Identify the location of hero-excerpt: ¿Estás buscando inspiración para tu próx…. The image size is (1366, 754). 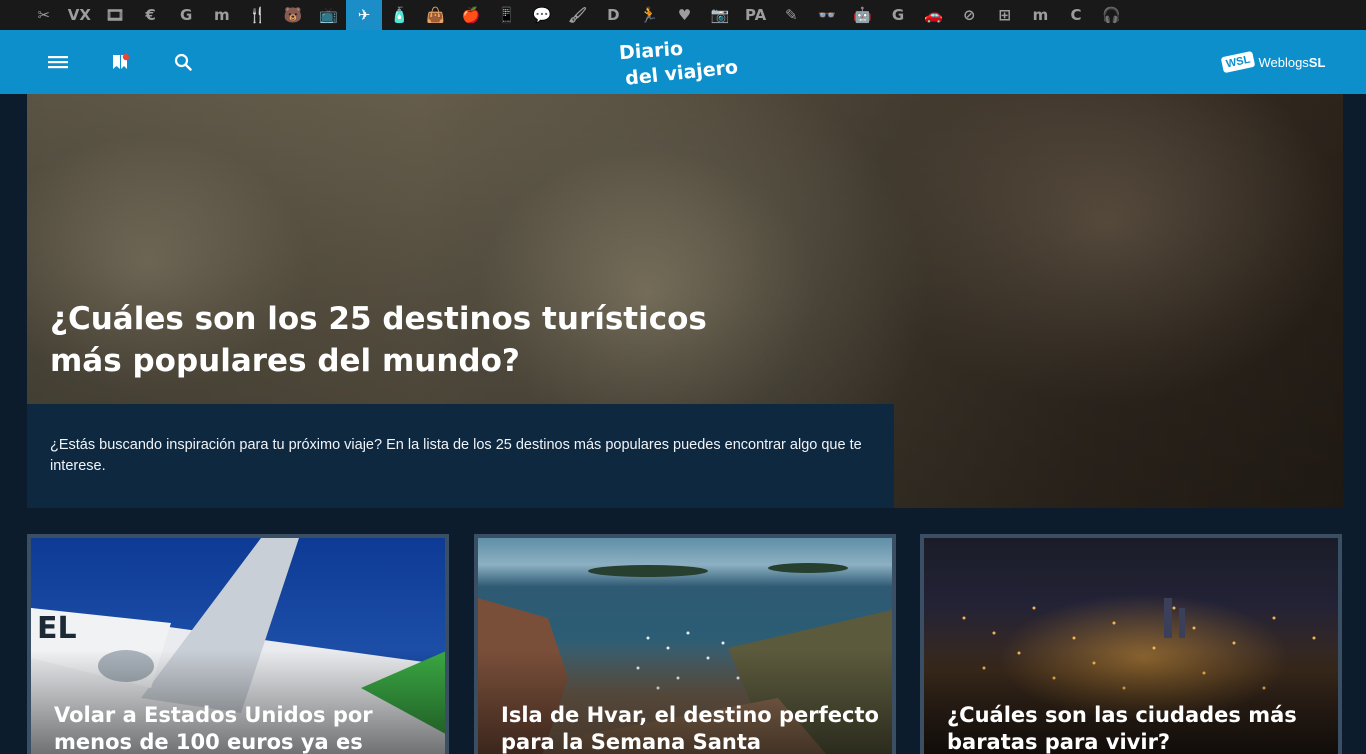
(456, 455).